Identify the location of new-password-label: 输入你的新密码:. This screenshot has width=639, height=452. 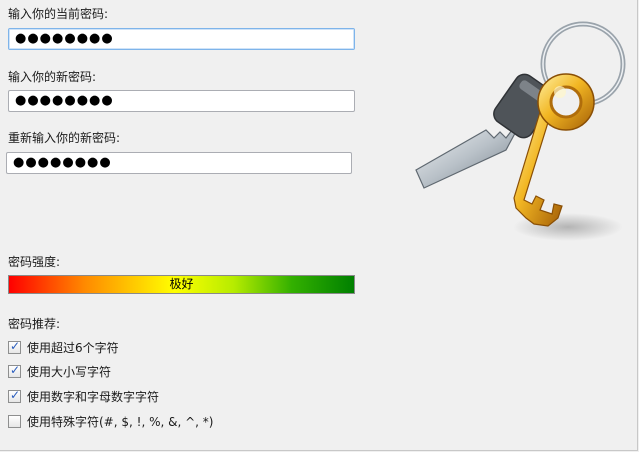
(52, 77).